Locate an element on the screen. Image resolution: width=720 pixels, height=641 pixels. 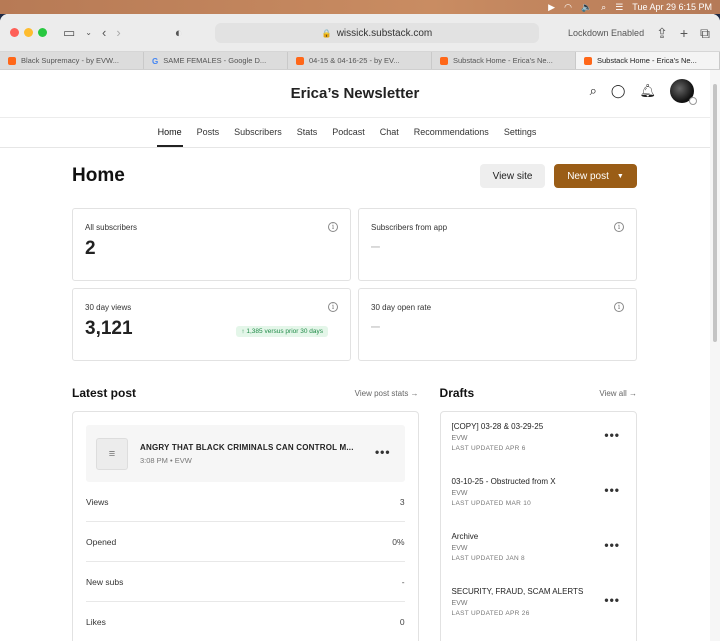
zoom-window-button is located at coordinates (42, 32).